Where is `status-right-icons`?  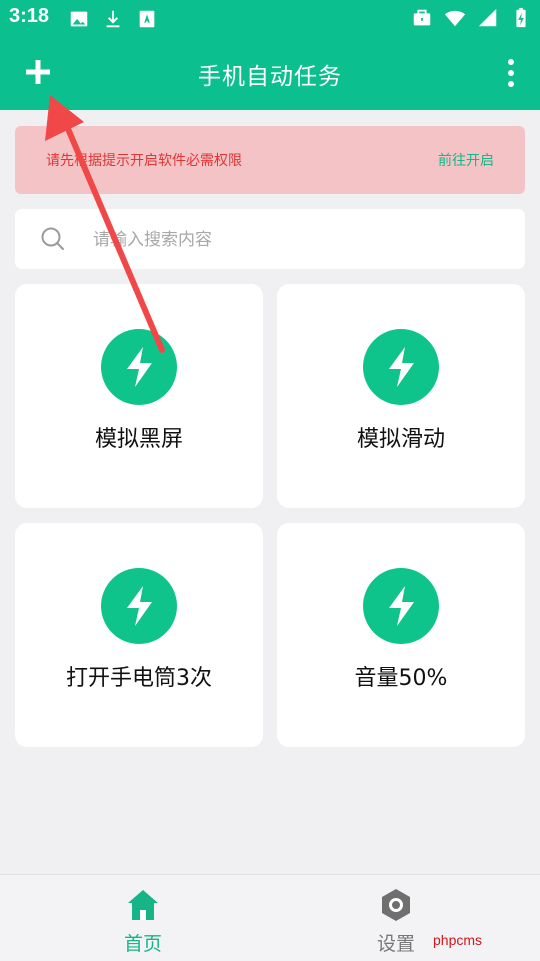 status-right-icons is located at coordinates (471, 18).